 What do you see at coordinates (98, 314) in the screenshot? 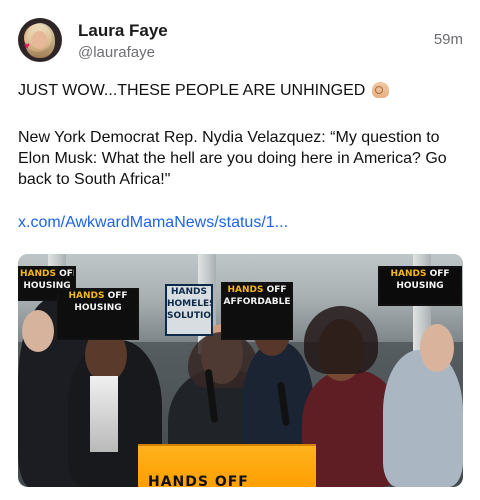
I see `protest-sign-2: HANDS OFF HOUSING` at bounding box center [98, 314].